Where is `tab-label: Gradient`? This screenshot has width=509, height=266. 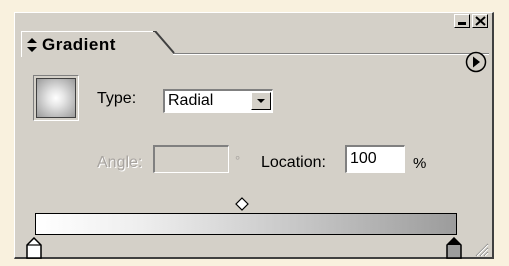 tab-label: Gradient is located at coordinates (79, 44).